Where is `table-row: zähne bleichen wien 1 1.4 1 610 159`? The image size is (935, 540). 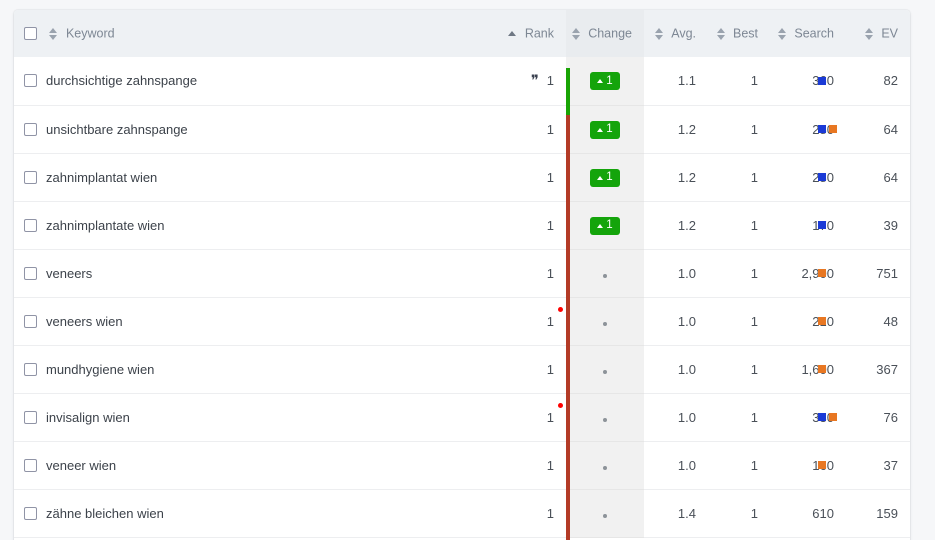
table-row: zähne bleichen wien 1 1.4 1 610 159 is located at coordinates (462, 513).